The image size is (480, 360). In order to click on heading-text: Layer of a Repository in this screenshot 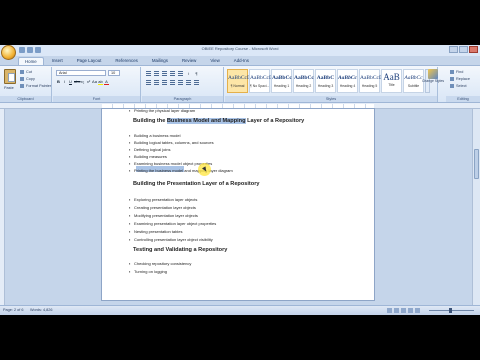, I will do `click(275, 121)`.